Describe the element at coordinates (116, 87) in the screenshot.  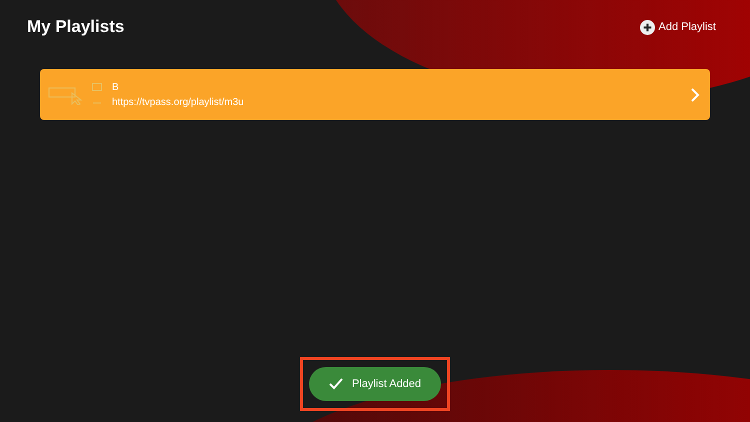
I see `playlist-name: B` at that location.